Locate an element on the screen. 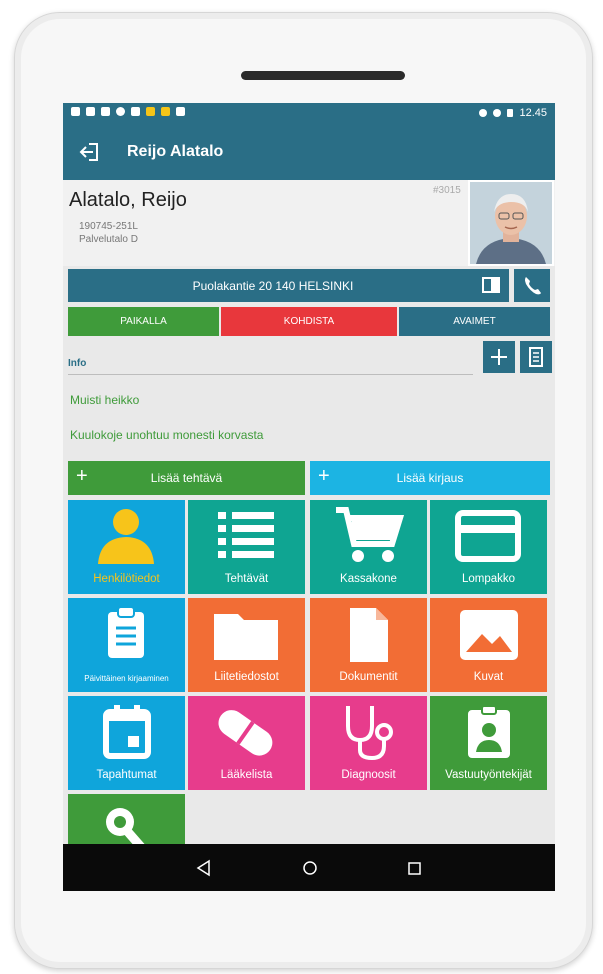  list-doc-icon is located at coordinates (536, 357).